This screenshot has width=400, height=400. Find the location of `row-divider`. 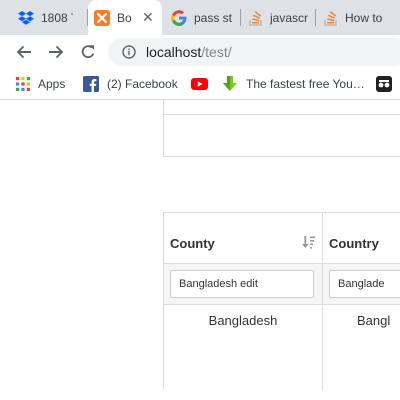

row-divider is located at coordinates (282, 114).